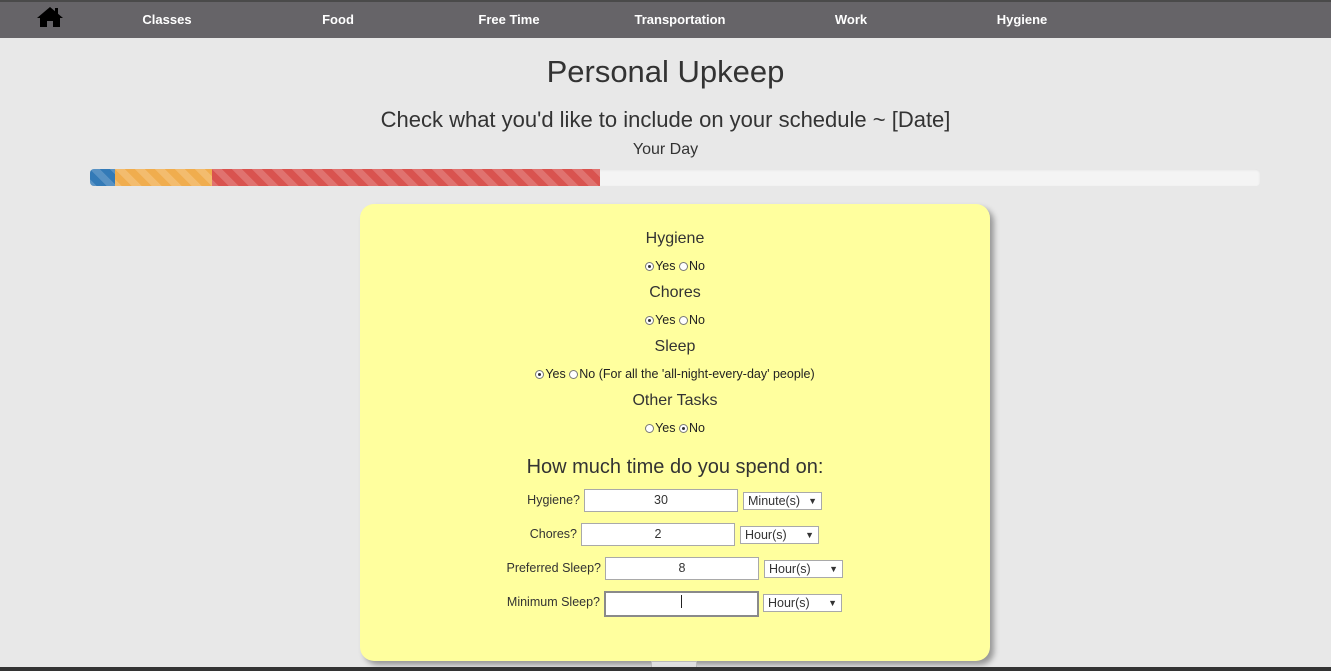 This screenshot has height=671, width=1331. What do you see at coordinates (166, 19) in the screenshot?
I see `nav-item-classes: Classes` at bounding box center [166, 19].